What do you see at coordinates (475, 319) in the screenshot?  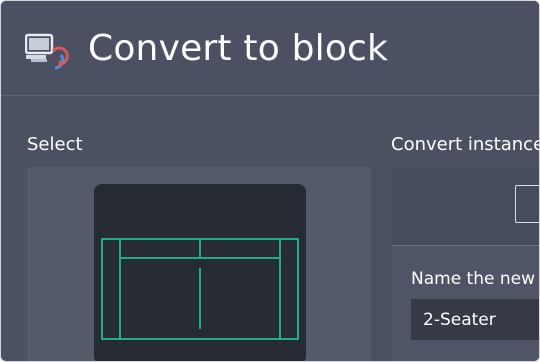 I see `block-name-input` at bounding box center [475, 319].